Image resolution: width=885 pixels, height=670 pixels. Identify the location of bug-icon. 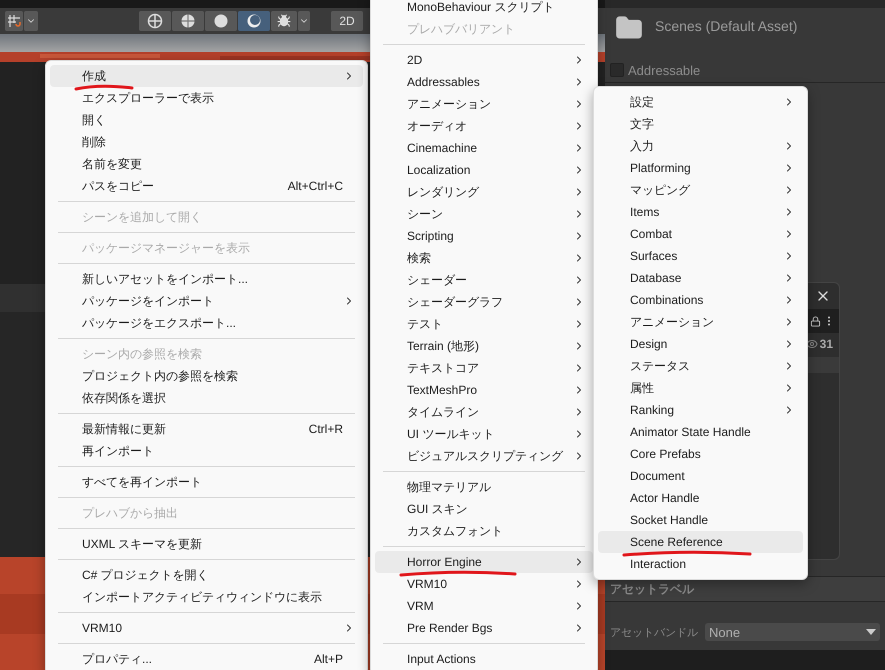
(284, 21).